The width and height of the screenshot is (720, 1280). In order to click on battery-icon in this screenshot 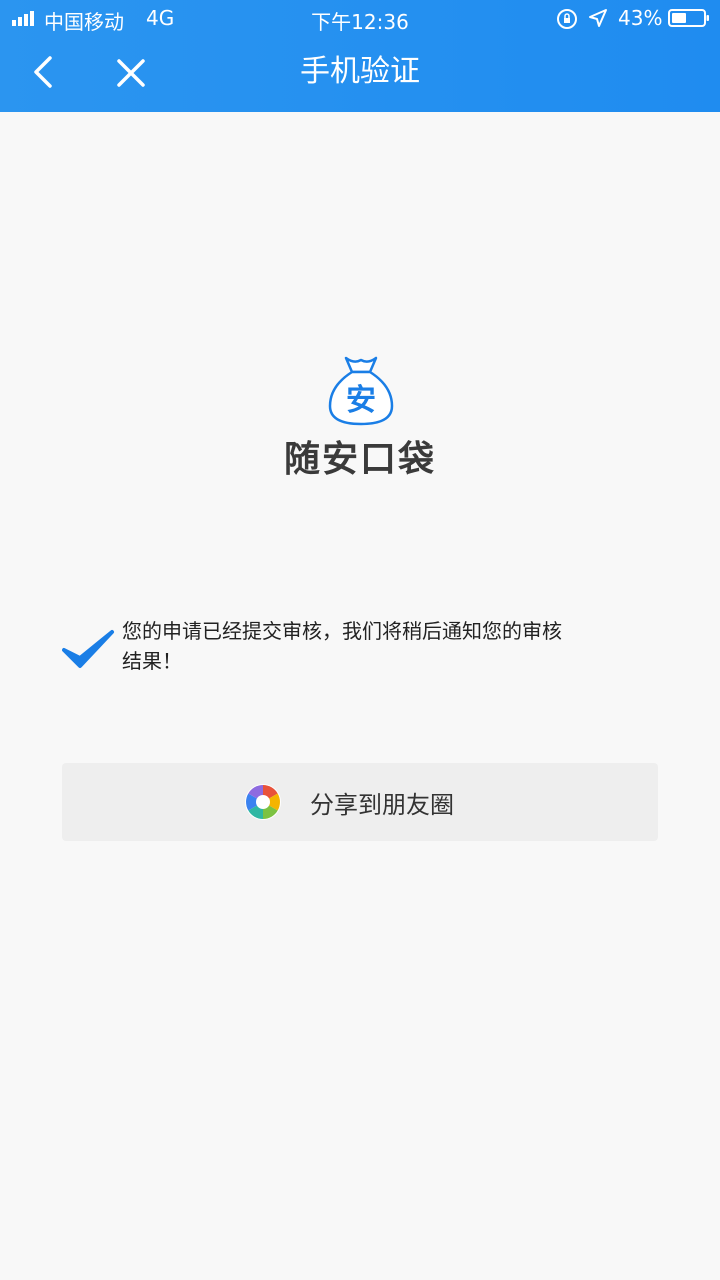, I will do `click(688, 18)`.